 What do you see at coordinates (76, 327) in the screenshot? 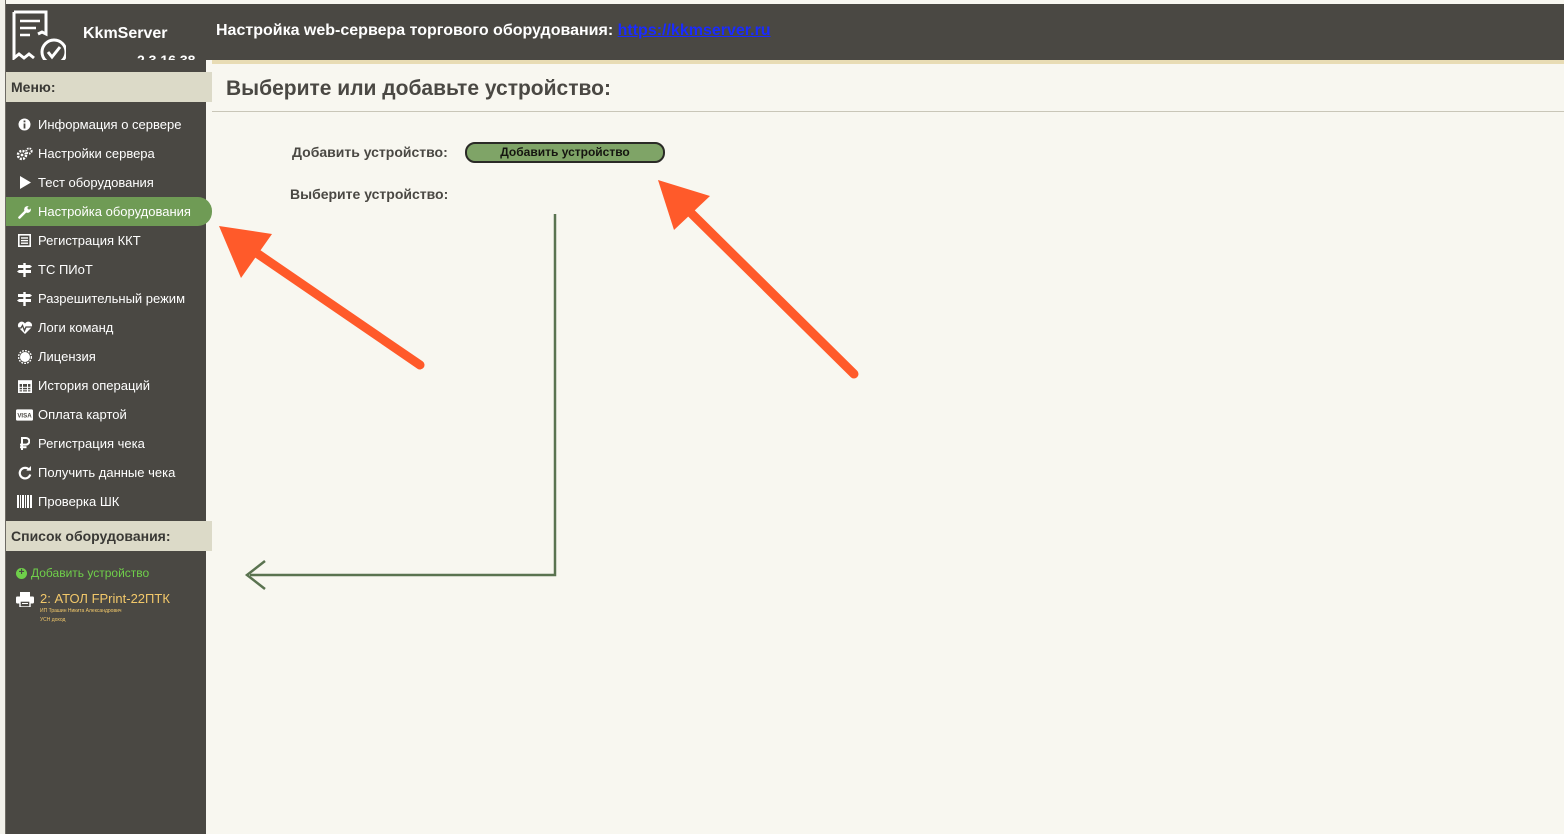
I see `sidebar-item-label: Логи команд` at bounding box center [76, 327].